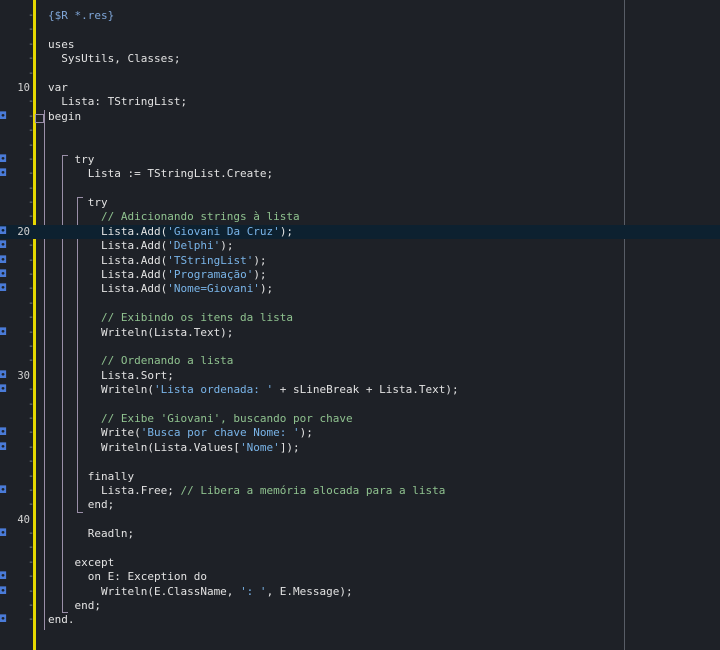 Image resolution: width=720 pixels, height=650 pixels. I want to click on code-text: Lista := TStringList.Create;, so click(160, 174).